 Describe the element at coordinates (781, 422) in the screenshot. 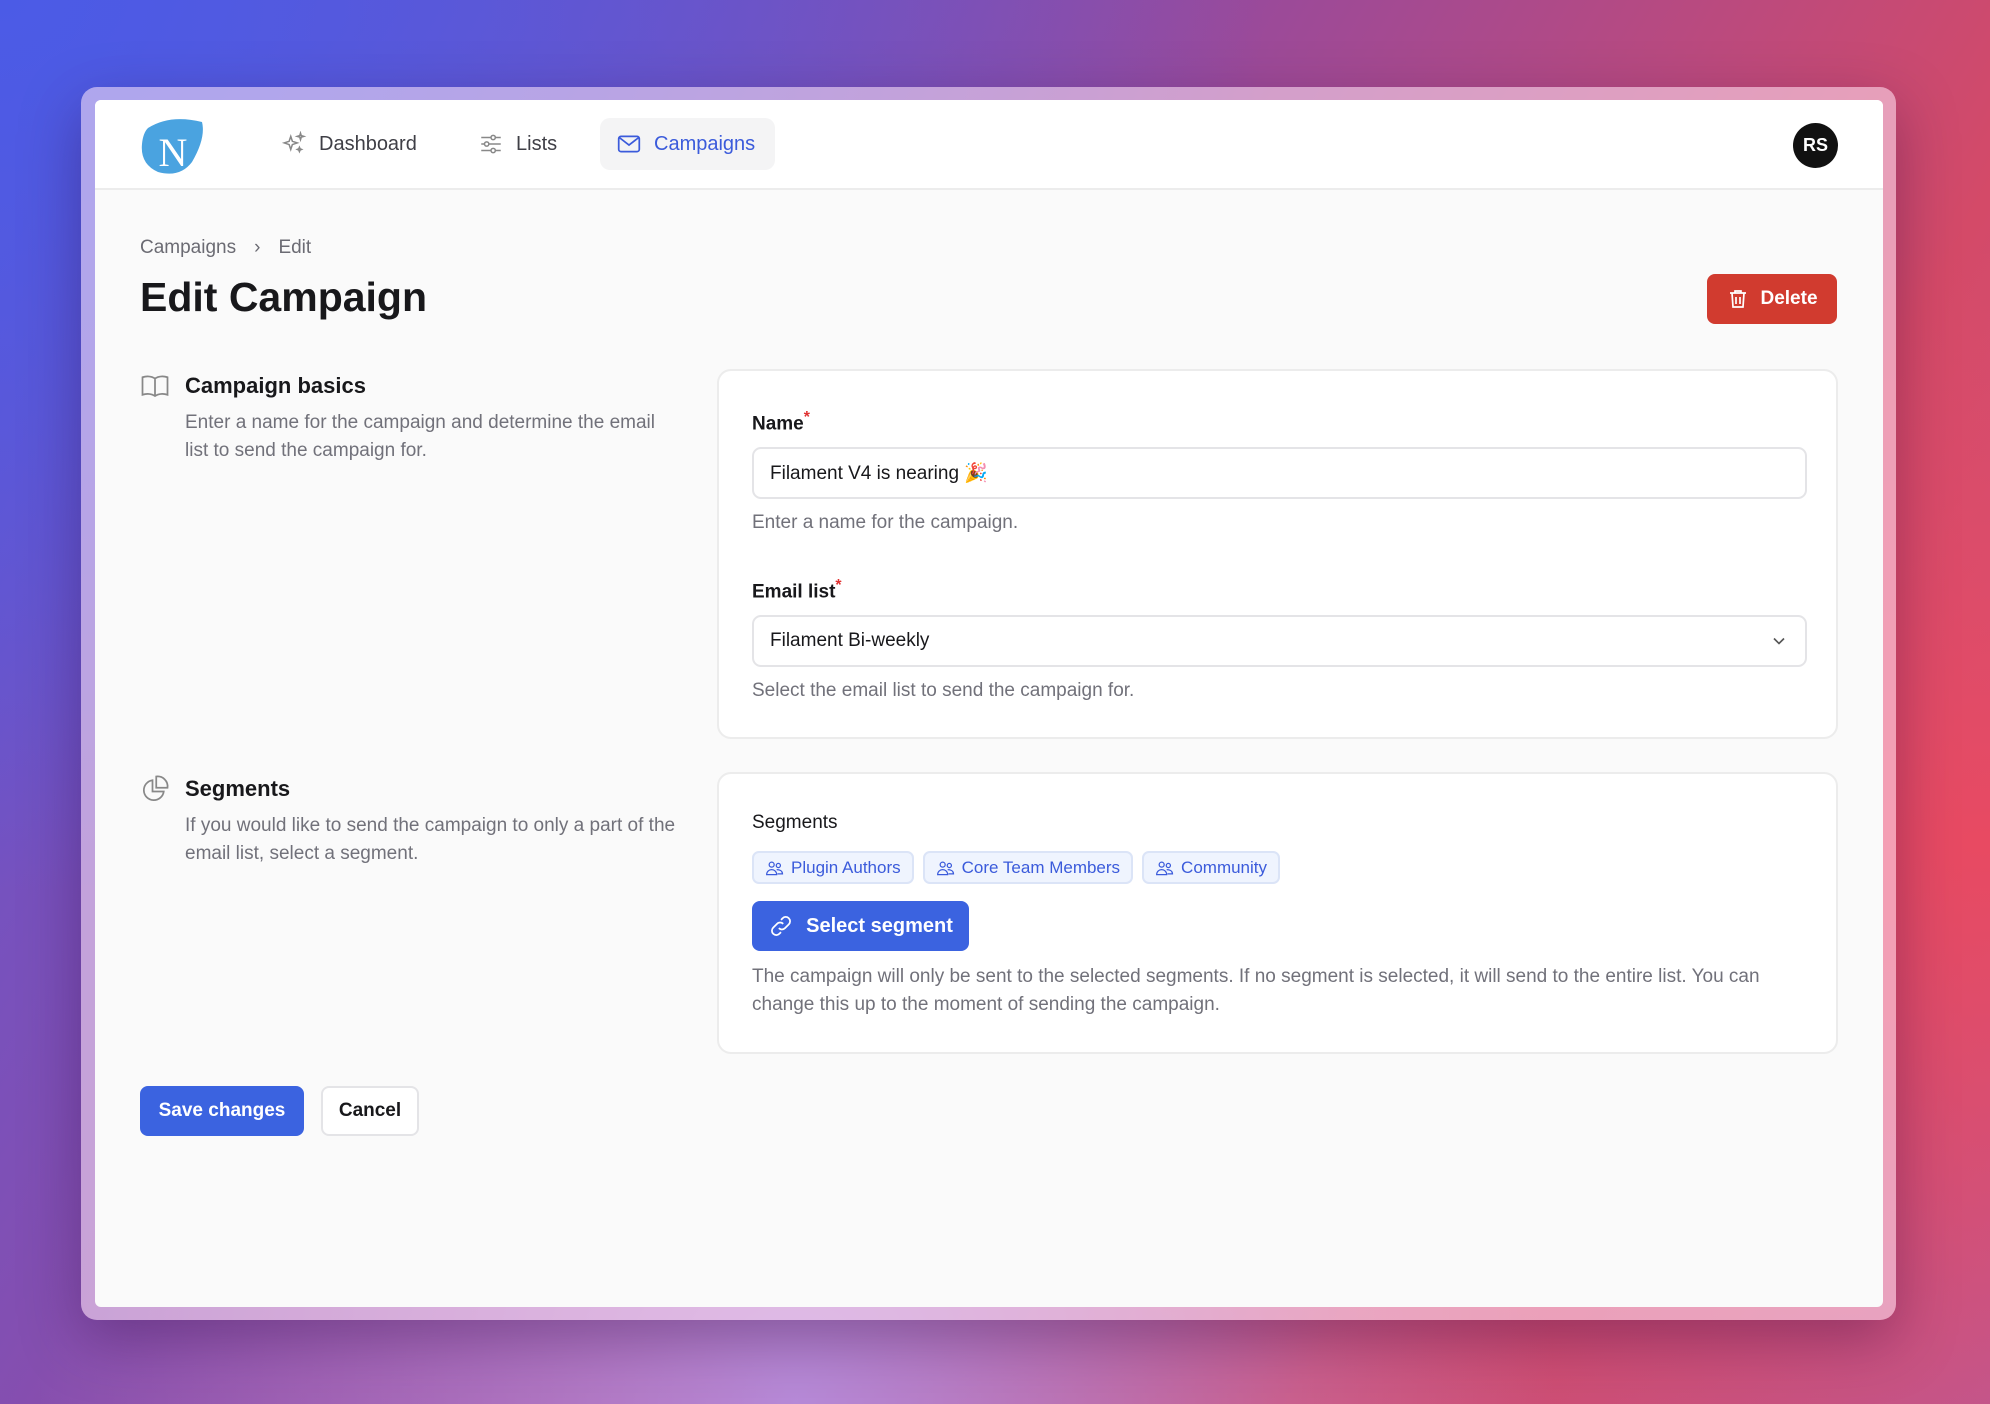

I see `name-label: Name*` at that location.